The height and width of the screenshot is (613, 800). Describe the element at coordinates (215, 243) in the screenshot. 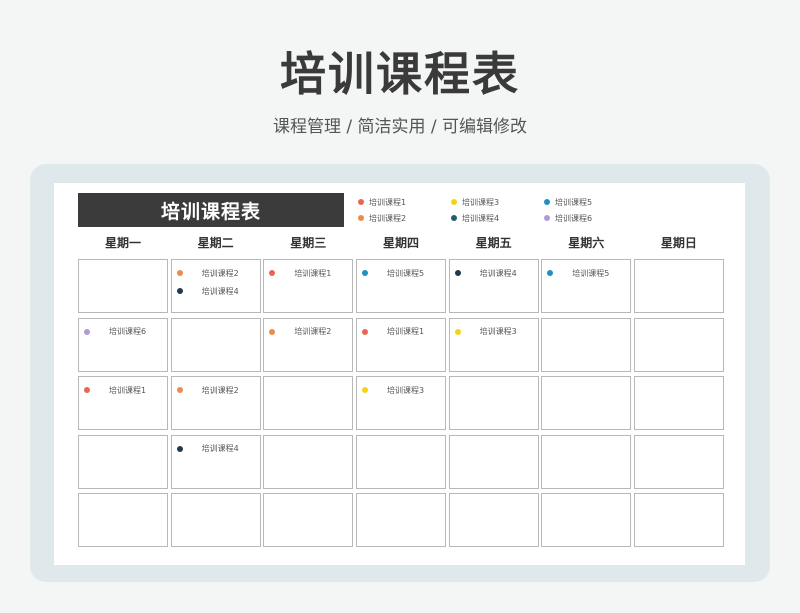

I see `weekday-label: 星期二` at that location.